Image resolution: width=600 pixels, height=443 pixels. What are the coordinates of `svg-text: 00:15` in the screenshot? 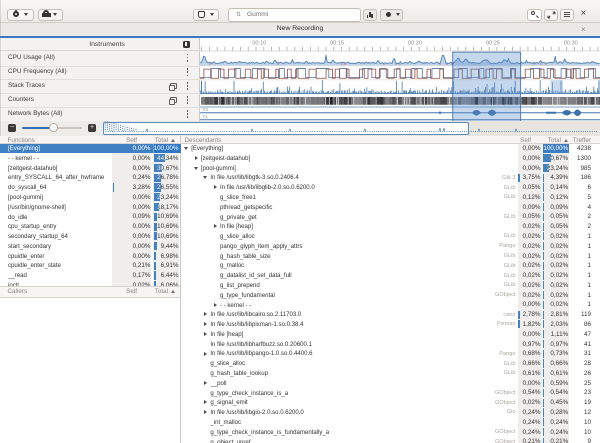 It's located at (337, 44).